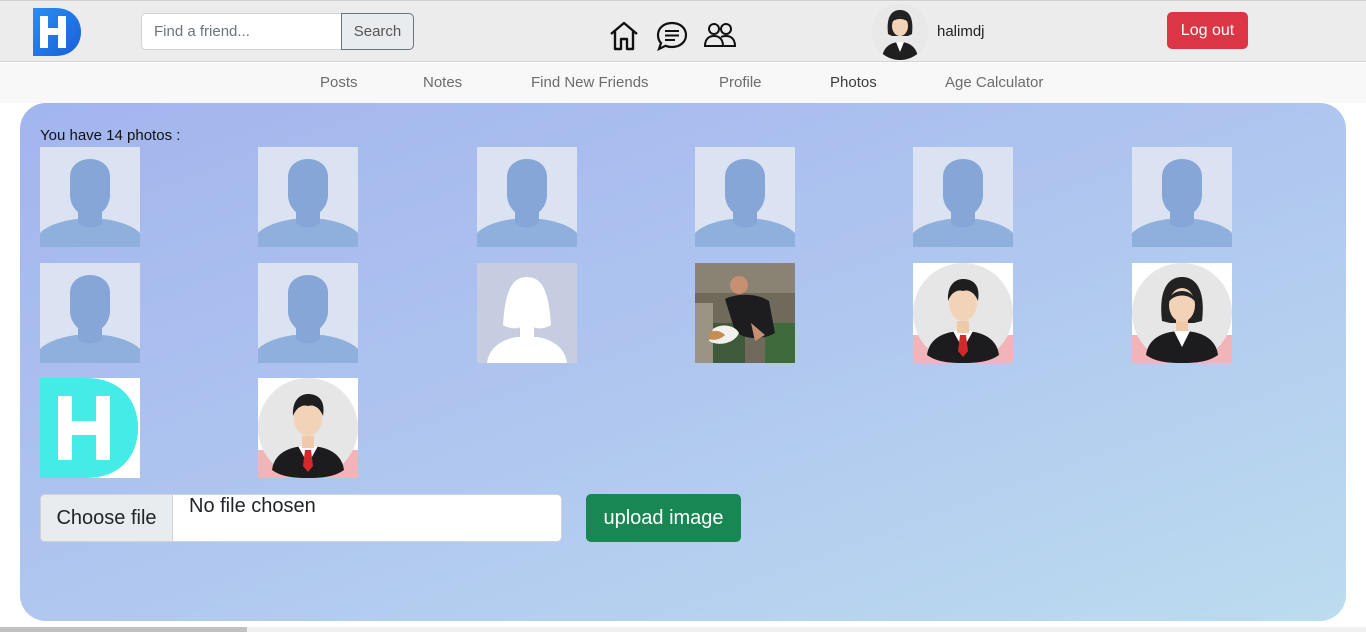 The image size is (1366, 632). I want to click on photo-thumbnail-default-female-avatar, so click(527, 313).